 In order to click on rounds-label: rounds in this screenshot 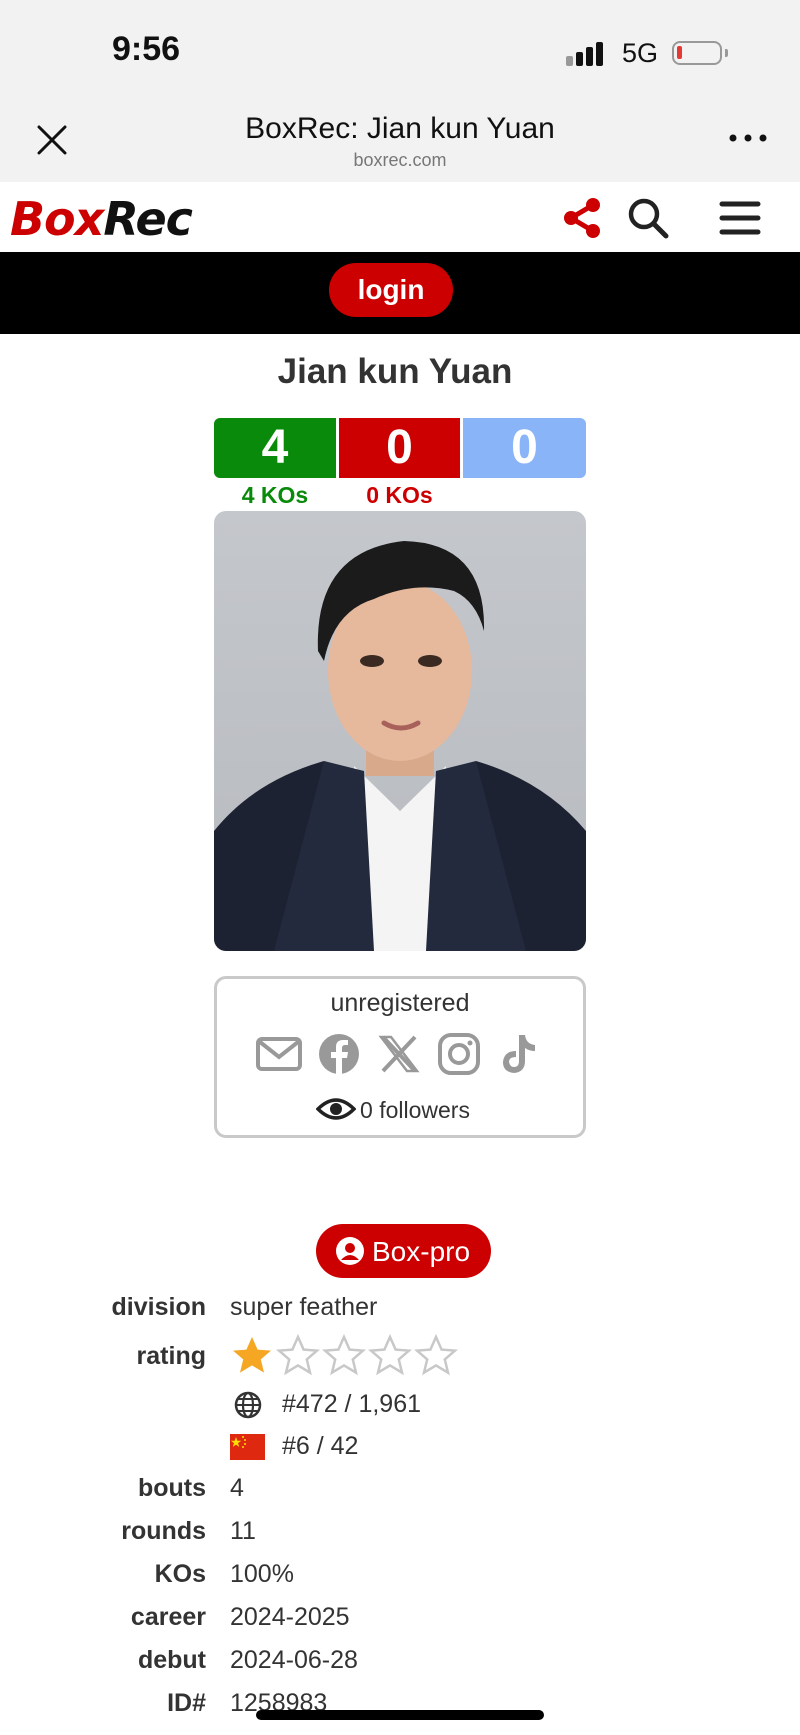, I will do `click(163, 1531)`.